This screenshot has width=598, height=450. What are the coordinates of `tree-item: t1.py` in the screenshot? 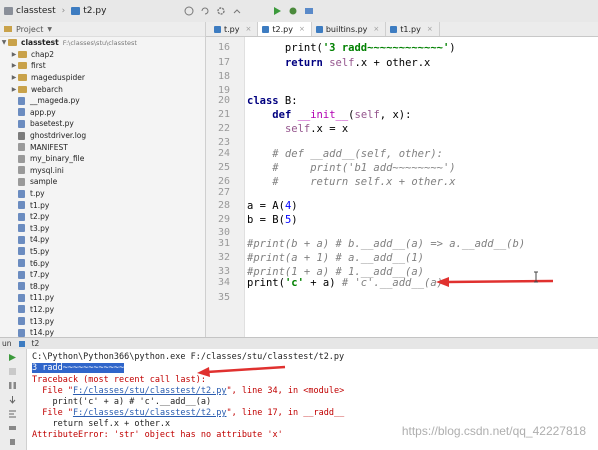 It's located at (102, 205).